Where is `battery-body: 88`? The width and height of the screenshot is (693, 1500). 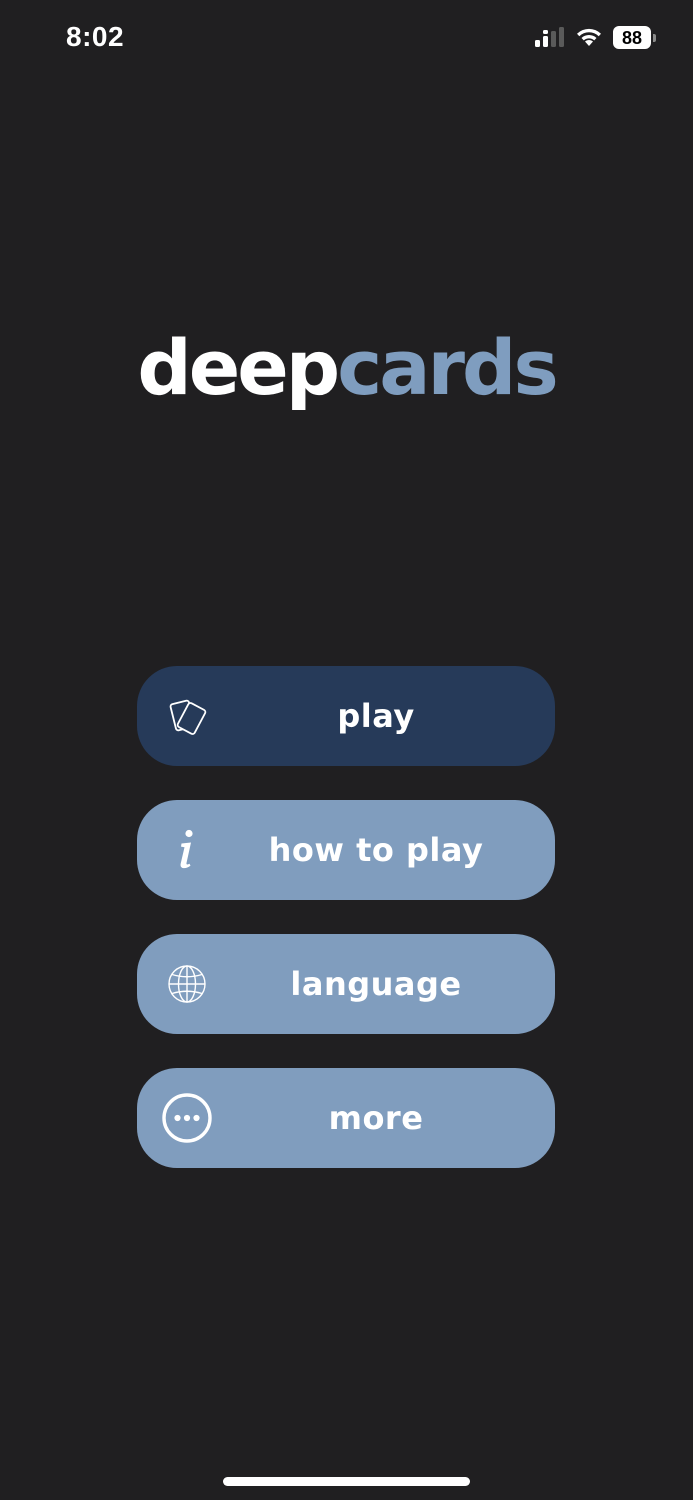
battery-body: 88 is located at coordinates (632, 37).